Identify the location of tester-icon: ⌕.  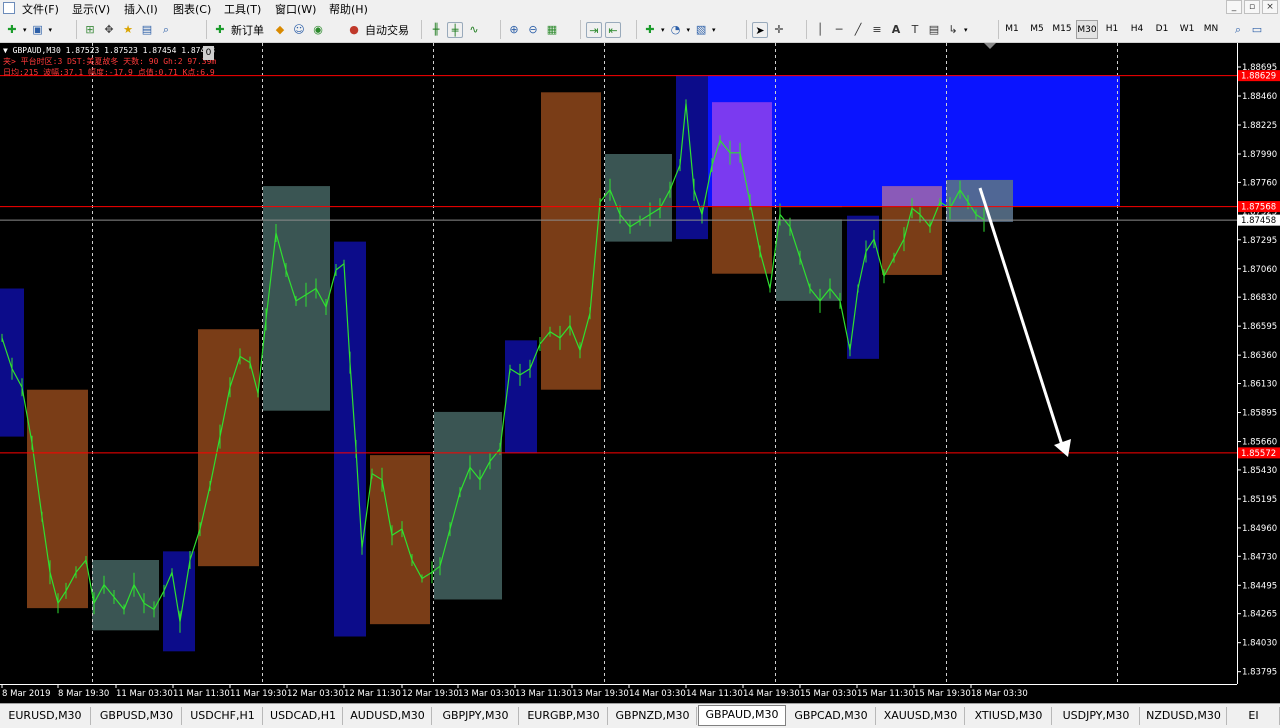
(166, 30).